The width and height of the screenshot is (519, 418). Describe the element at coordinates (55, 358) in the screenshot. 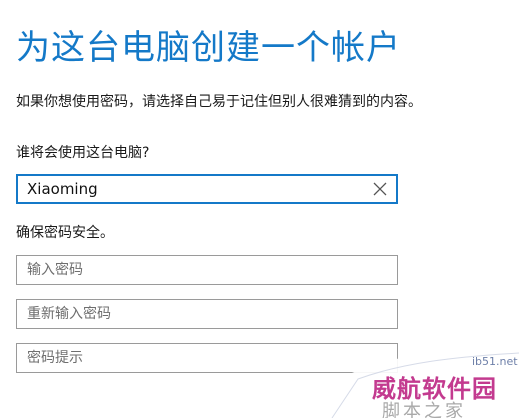

I see `password-hint-placeholder: 密码提示` at that location.